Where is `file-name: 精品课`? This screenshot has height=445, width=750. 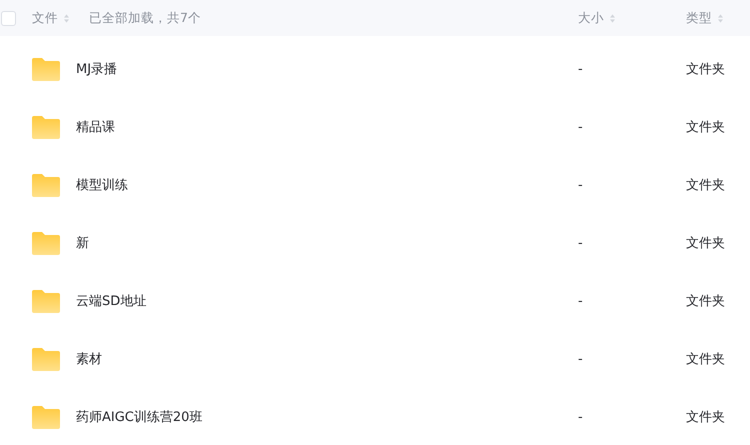 file-name: 精品课 is located at coordinates (95, 127).